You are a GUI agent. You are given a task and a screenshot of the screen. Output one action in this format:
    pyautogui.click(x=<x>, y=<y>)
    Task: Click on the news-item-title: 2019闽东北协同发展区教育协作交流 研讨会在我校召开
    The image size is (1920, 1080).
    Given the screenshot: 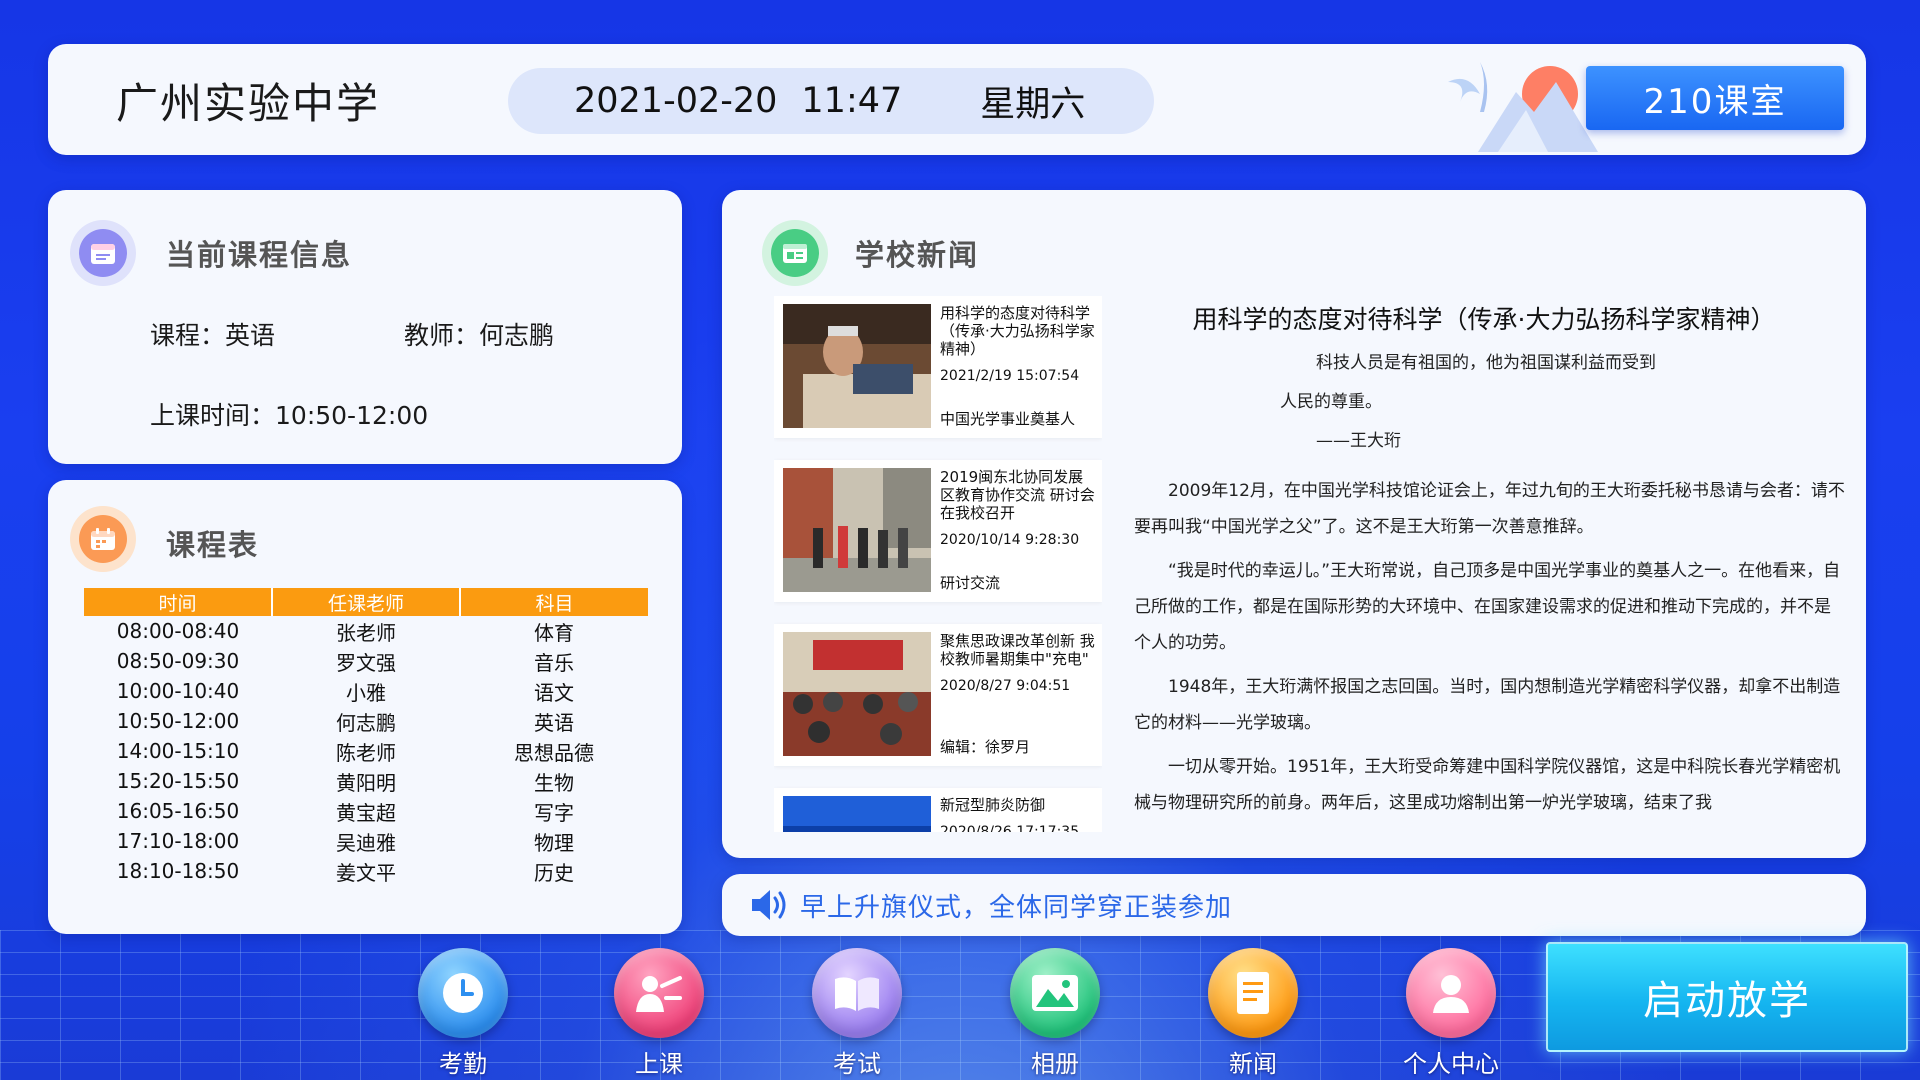 What is the action you would take?
    pyautogui.click(x=1017, y=495)
    